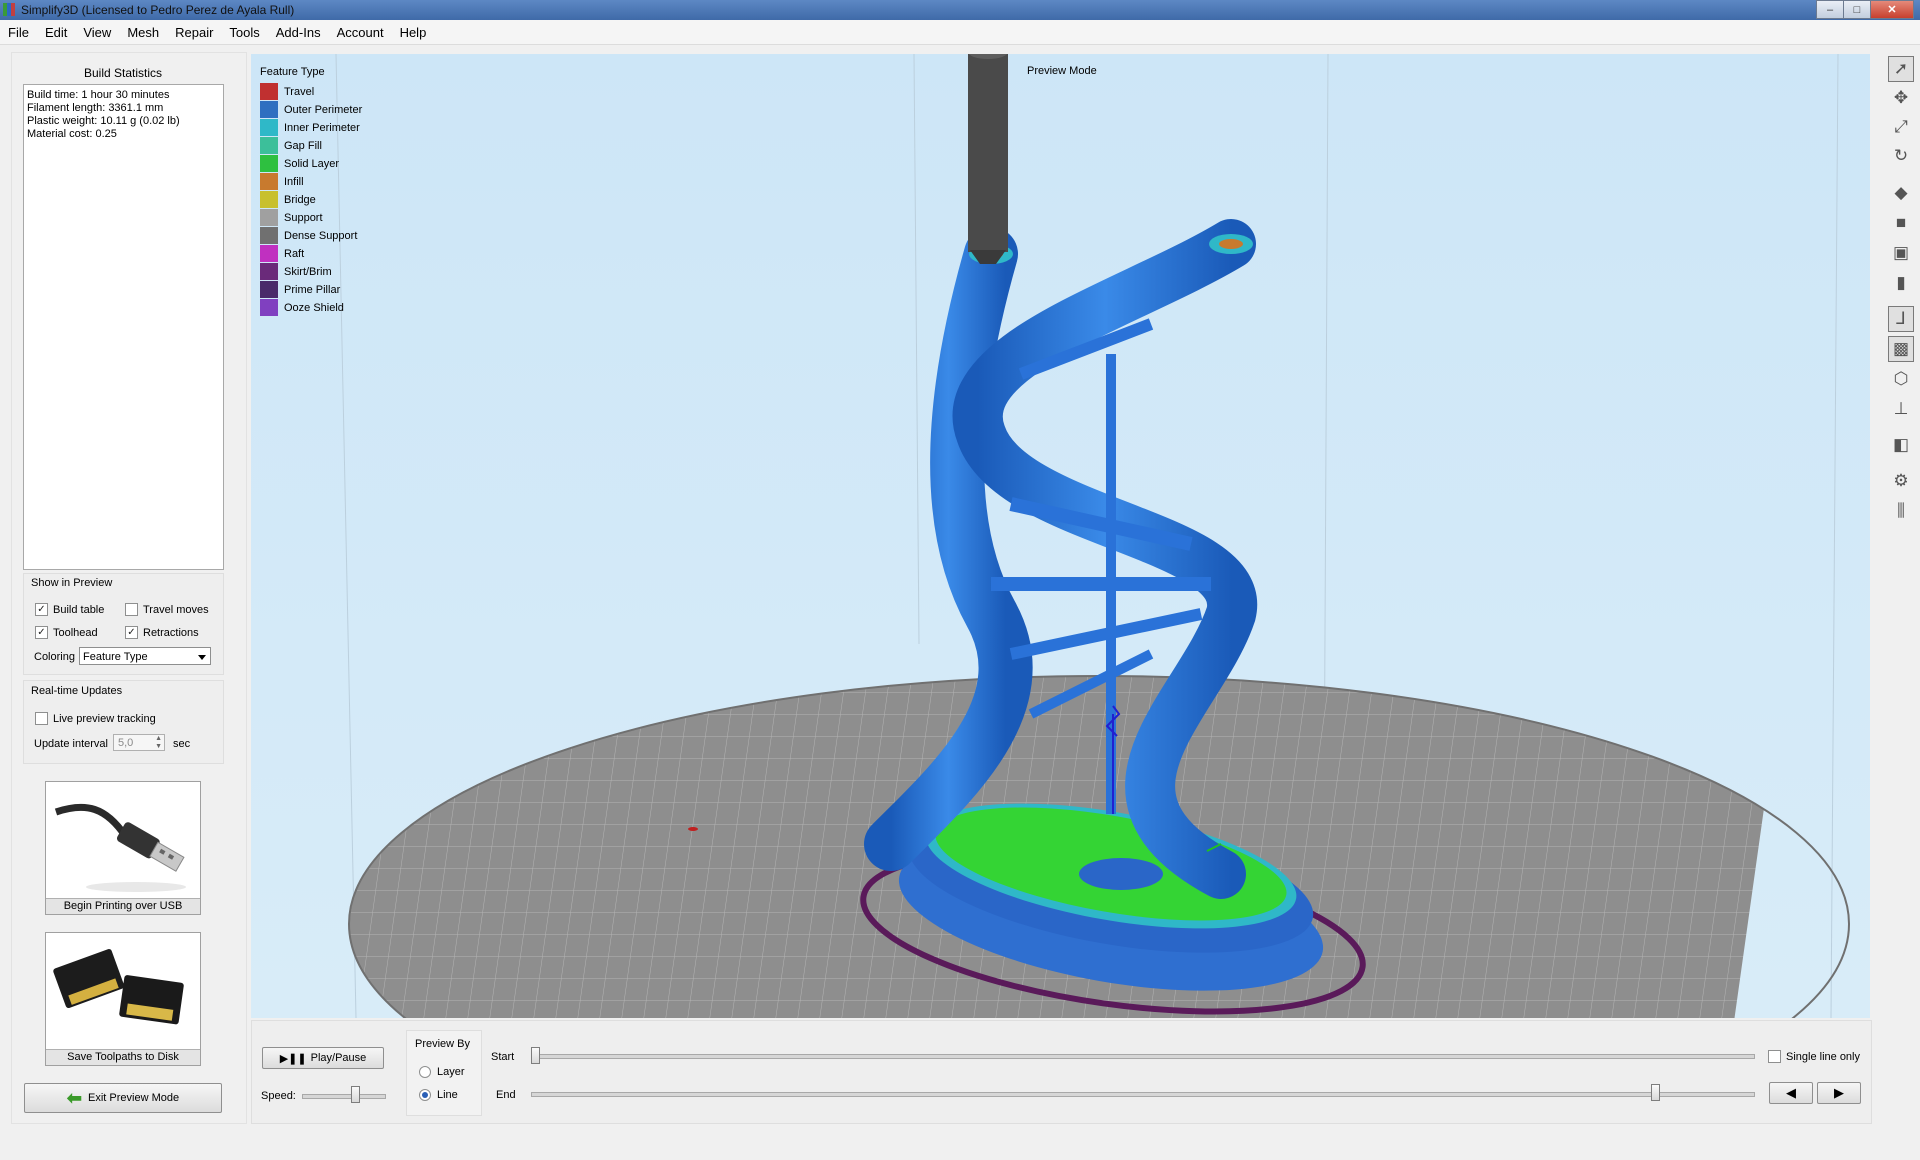  Describe the element at coordinates (1901, 253) in the screenshot. I see `top-view-button: ▣` at that location.